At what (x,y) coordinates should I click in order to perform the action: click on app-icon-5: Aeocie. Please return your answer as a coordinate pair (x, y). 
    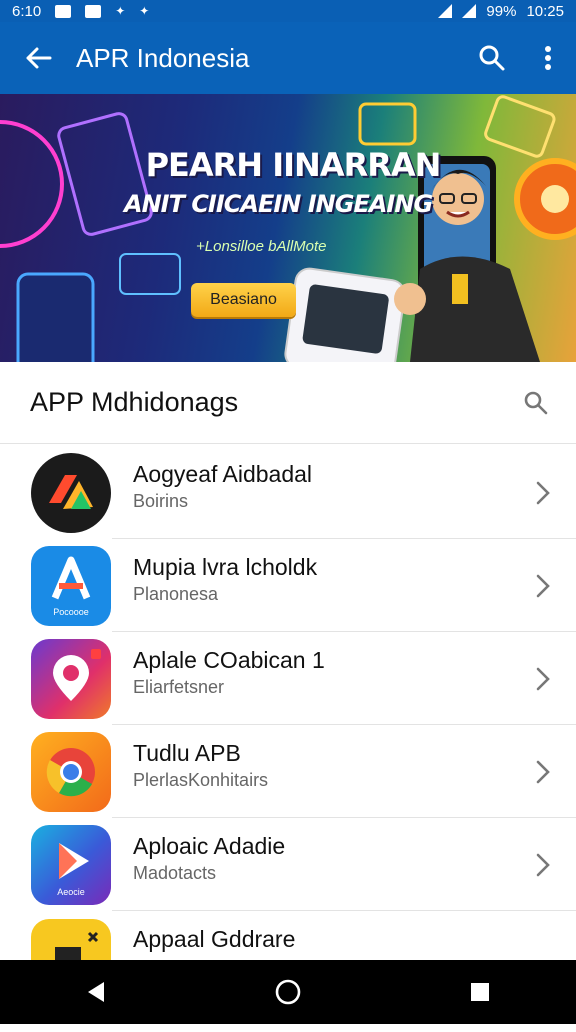
    Looking at the image, I should click on (71, 864).